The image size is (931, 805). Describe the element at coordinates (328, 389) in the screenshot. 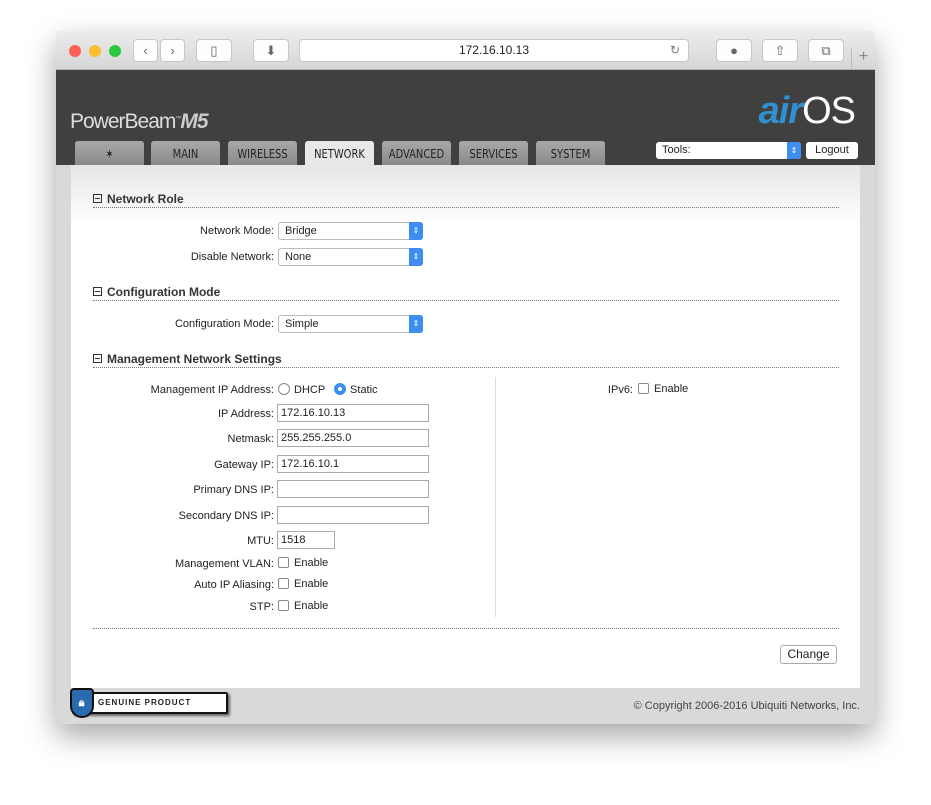

I see `ip-mode-radios: DHCP Static` at that location.